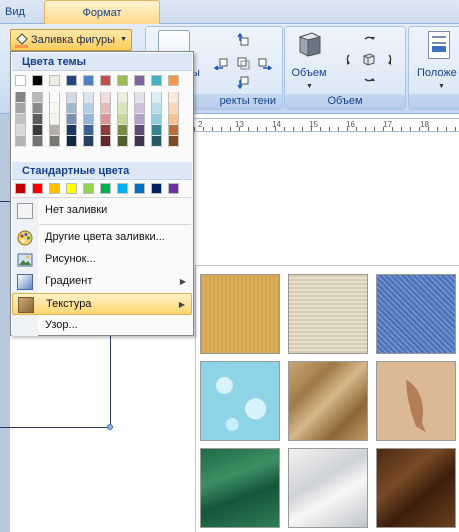 Image resolution: width=459 pixels, height=532 pixels. What do you see at coordinates (369, 37) in the screenshot?
I see `tilt-up-icon` at bounding box center [369, 37].